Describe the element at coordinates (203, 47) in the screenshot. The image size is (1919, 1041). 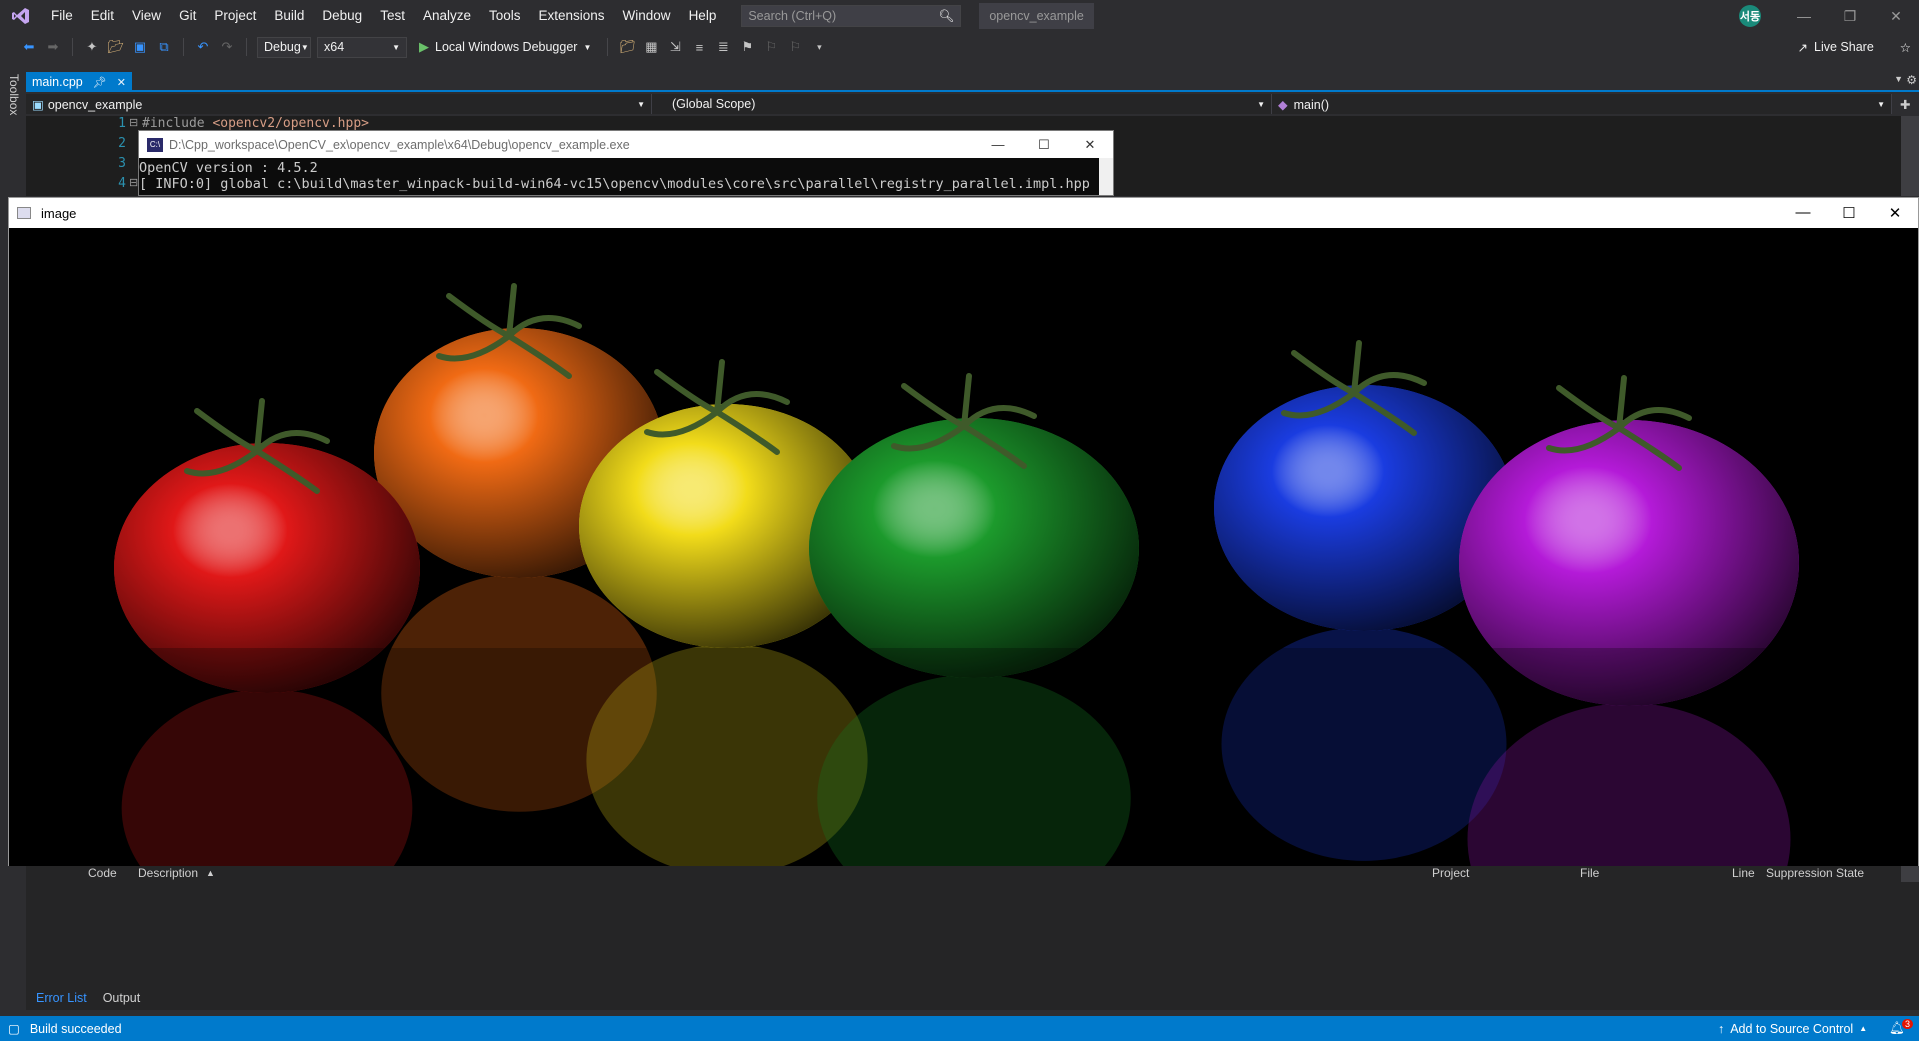
I see `undo-icon: ↶` at that location.